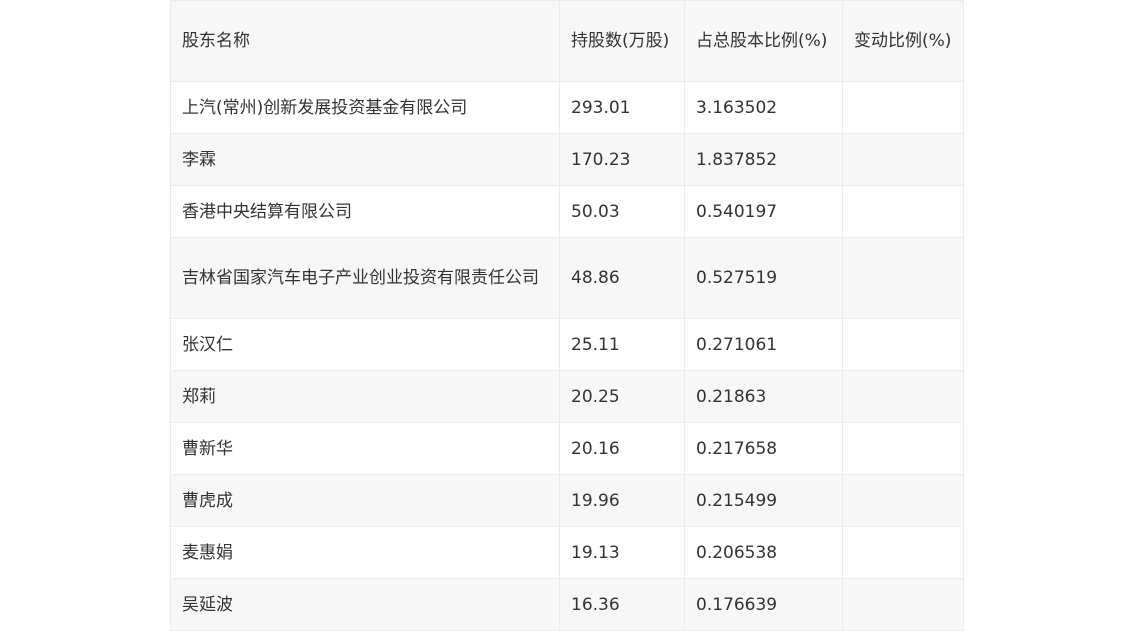 Image resolution: width=1134 pixels, height=632 pixels. I want to click on table-row: 郑莉 20.25 0.21863, so click(567, 396).